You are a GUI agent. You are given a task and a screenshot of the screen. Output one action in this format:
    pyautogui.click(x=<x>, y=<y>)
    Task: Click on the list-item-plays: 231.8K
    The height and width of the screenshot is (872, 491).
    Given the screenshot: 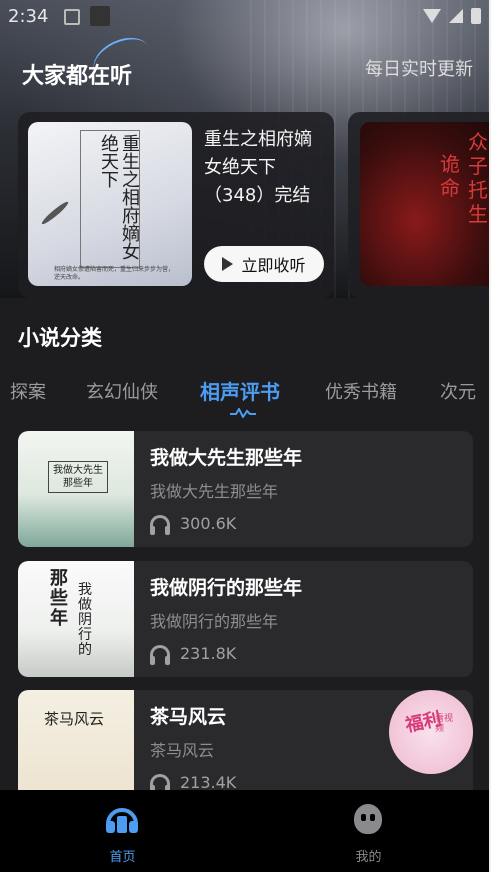 What is the action you would take?
    pyautogui.click(x=193, y=654)
    